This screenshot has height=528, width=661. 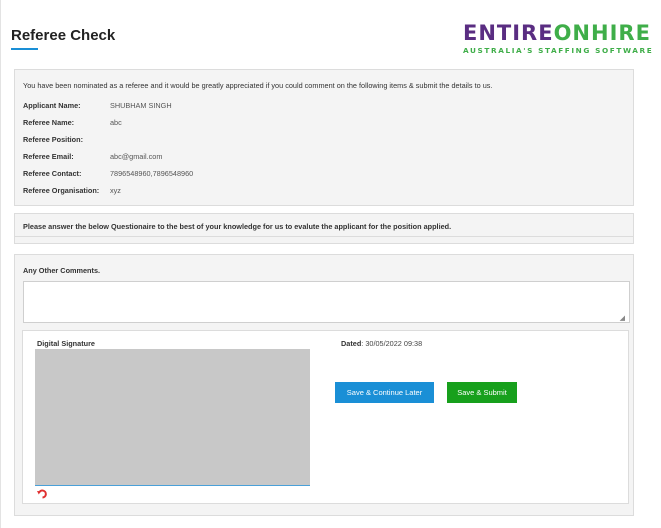 What do you see at coordinates (49, 122) in the screenshot?
I see `field-label: Referee Name:` at bounding box center [49, 122].